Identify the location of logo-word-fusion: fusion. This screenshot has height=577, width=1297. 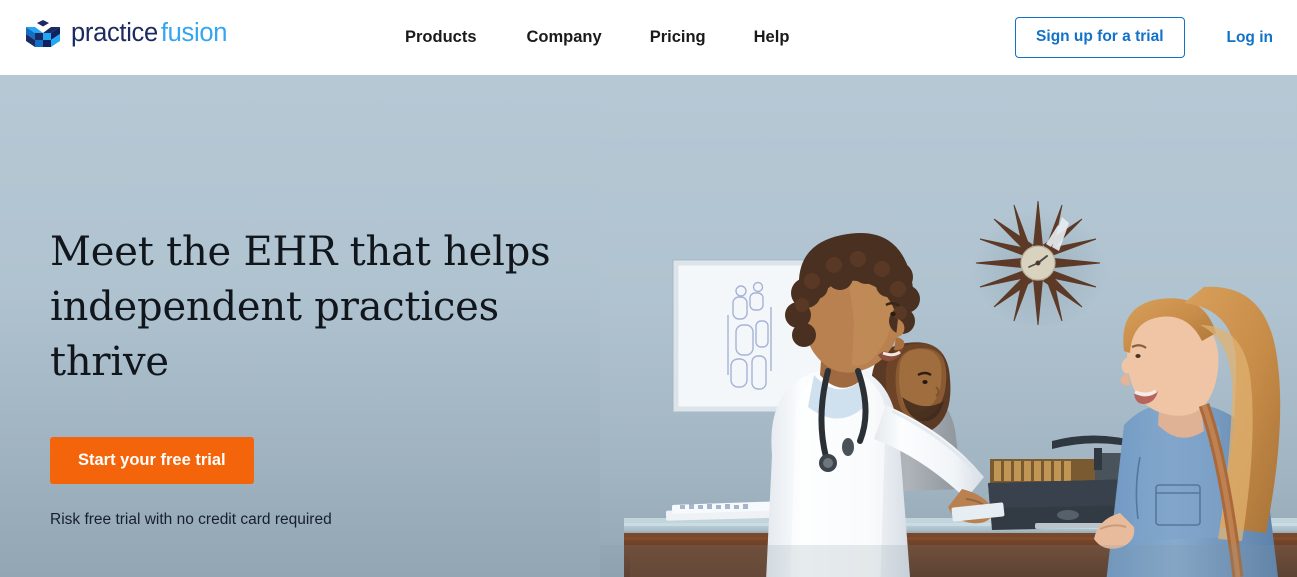
(194, 33).